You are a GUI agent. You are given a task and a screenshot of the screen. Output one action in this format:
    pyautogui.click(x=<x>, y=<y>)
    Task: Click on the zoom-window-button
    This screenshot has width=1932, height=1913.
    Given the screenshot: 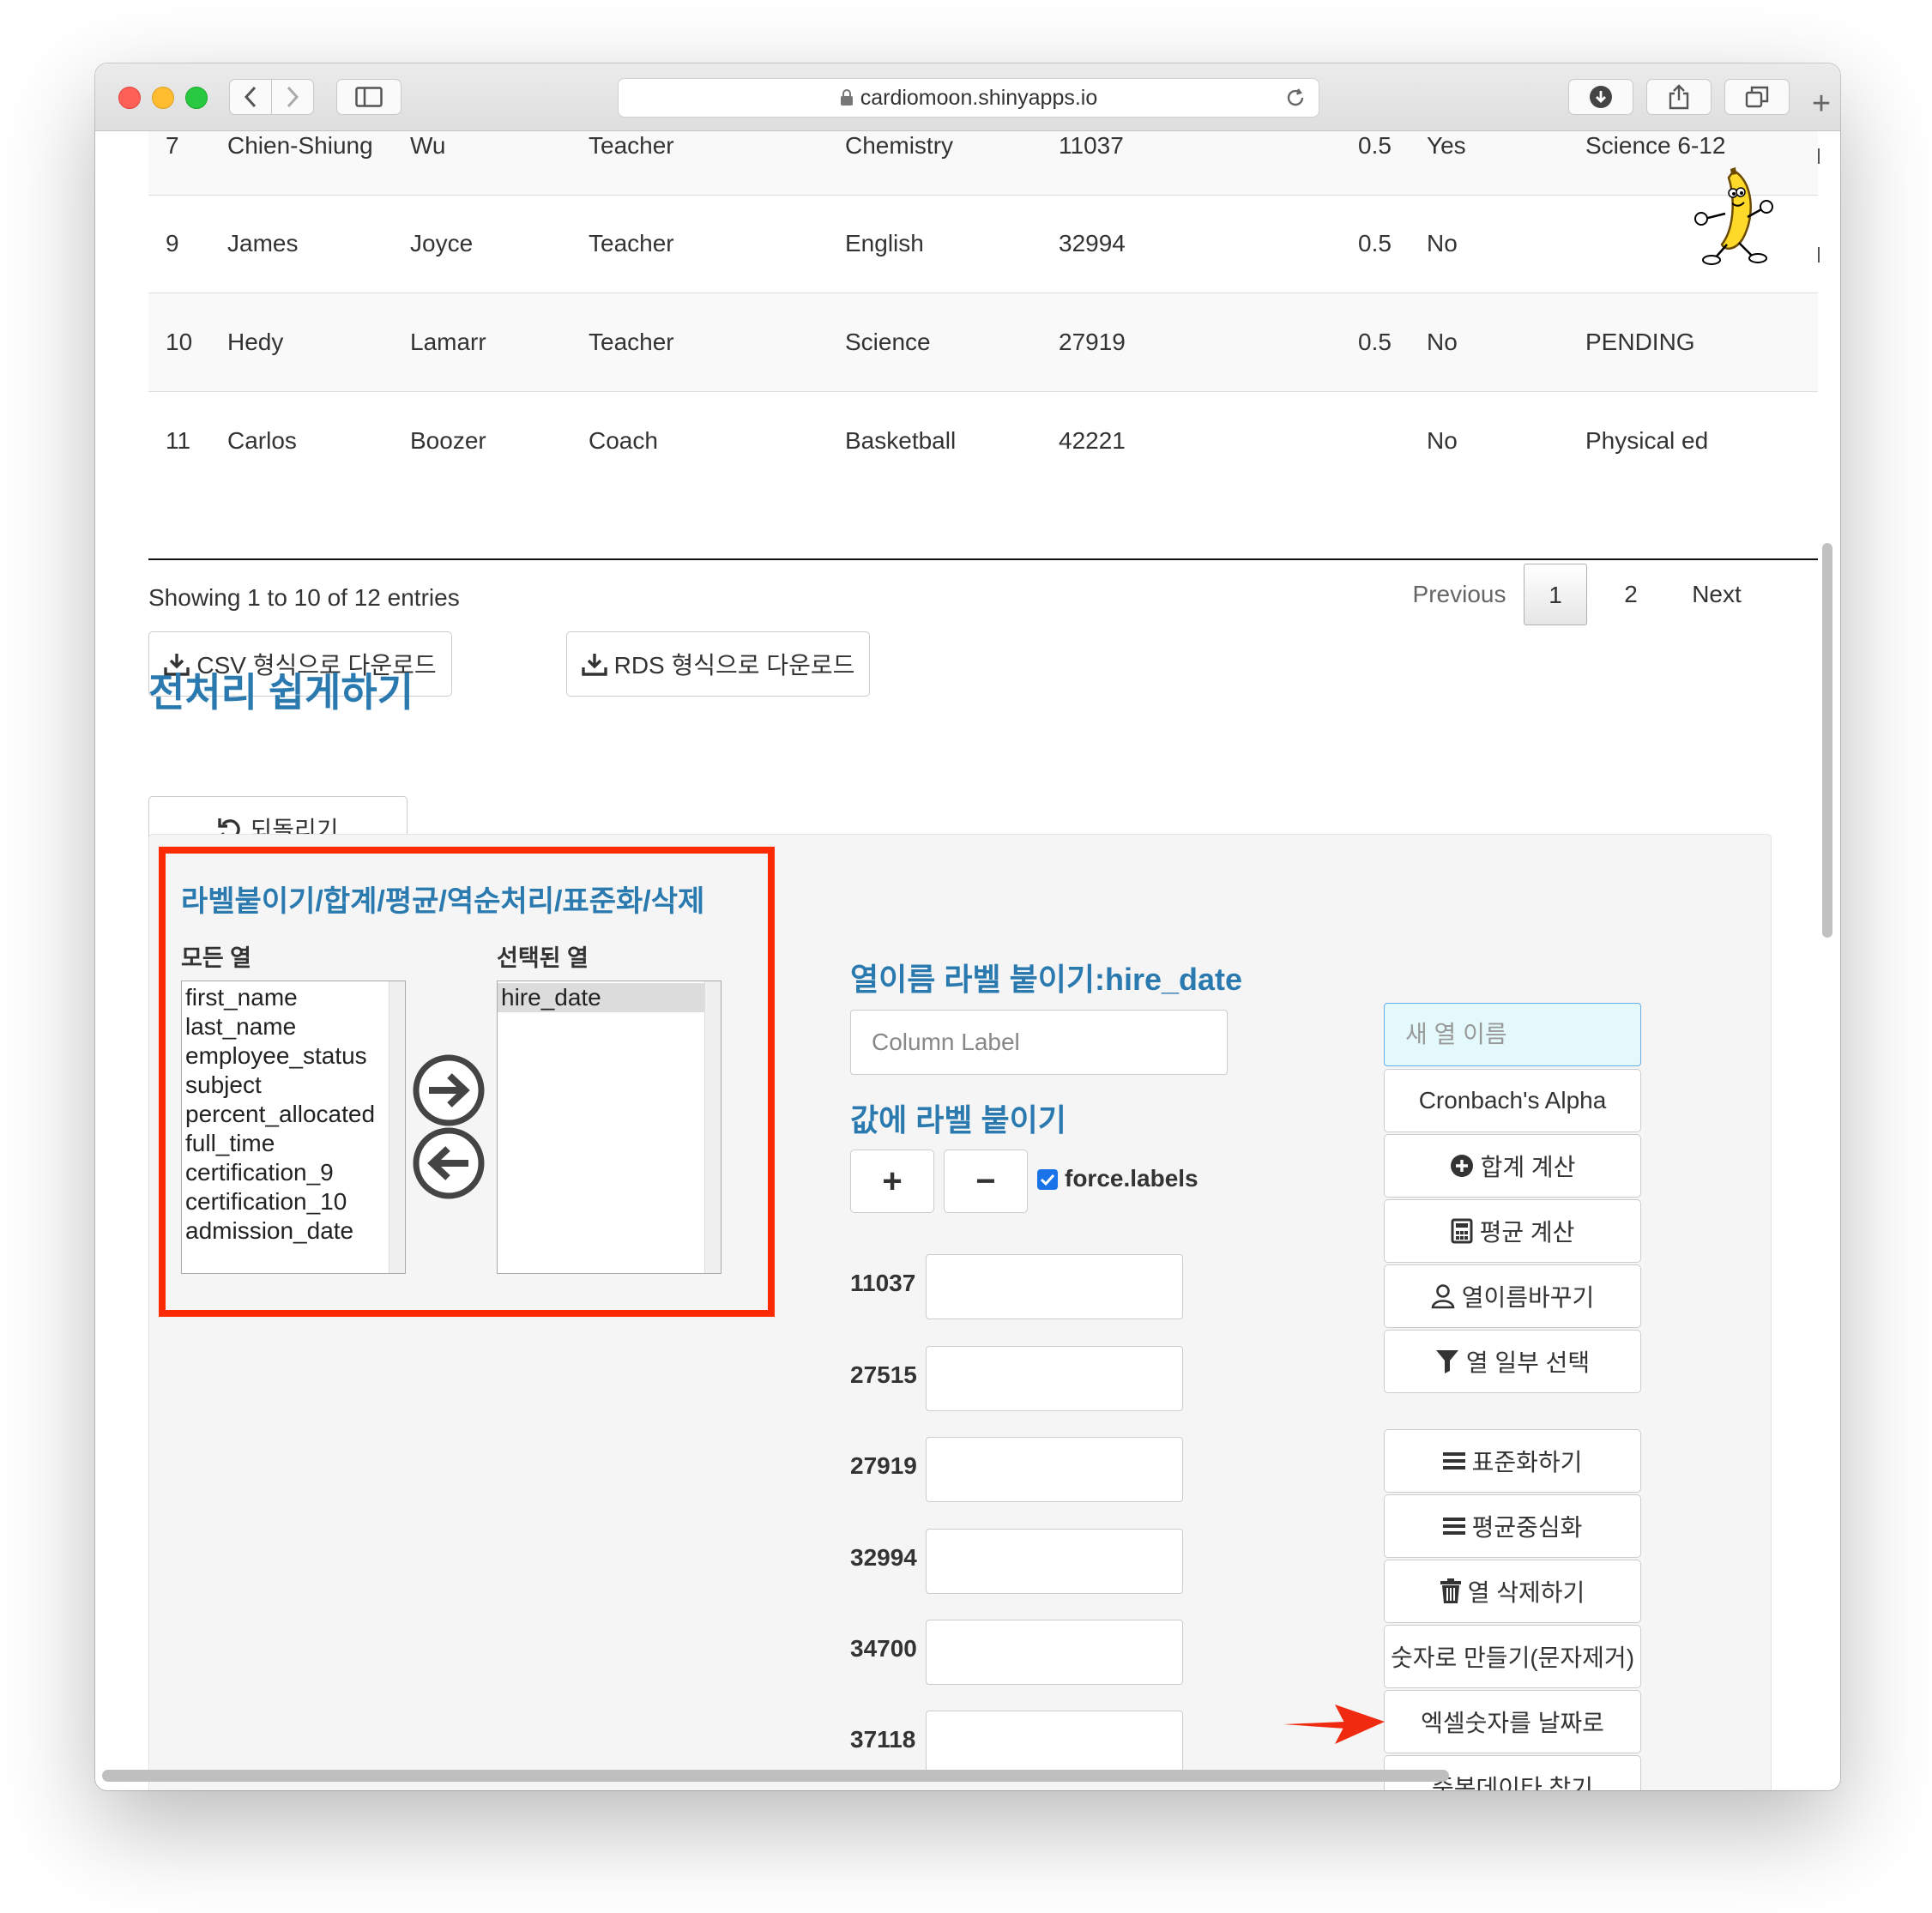 What is the action you would take?
    pyautogui.click(x=196, y=98)
    